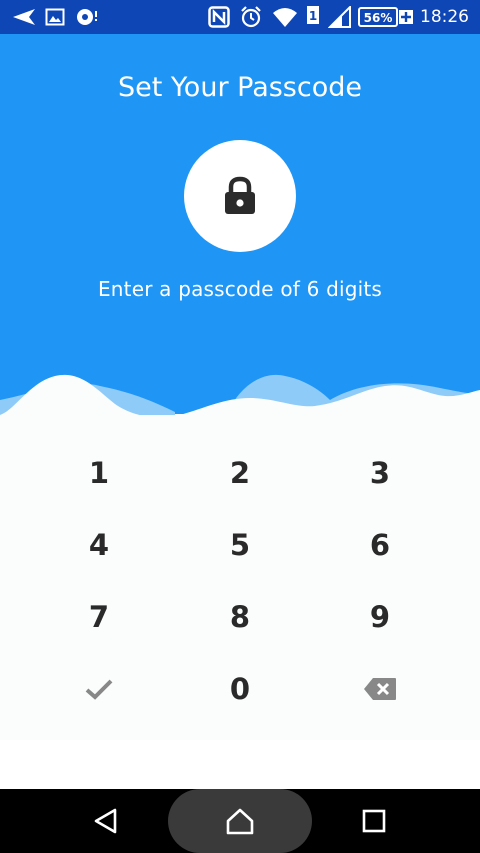 This screenshot has width=480, height=853. Describe the element at coordinates (240, 397) in the screenshot. I see `wave-decoration` at that location.